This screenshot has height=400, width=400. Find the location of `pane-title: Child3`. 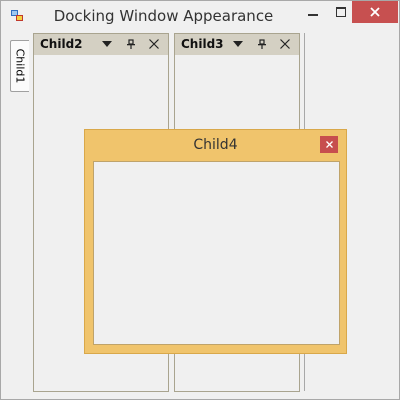

pane-title: Child3 is located at coordinates (202, 44).